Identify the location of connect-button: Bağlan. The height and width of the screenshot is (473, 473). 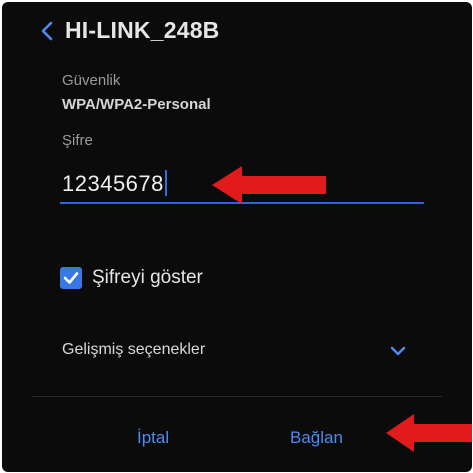
(316, 438).